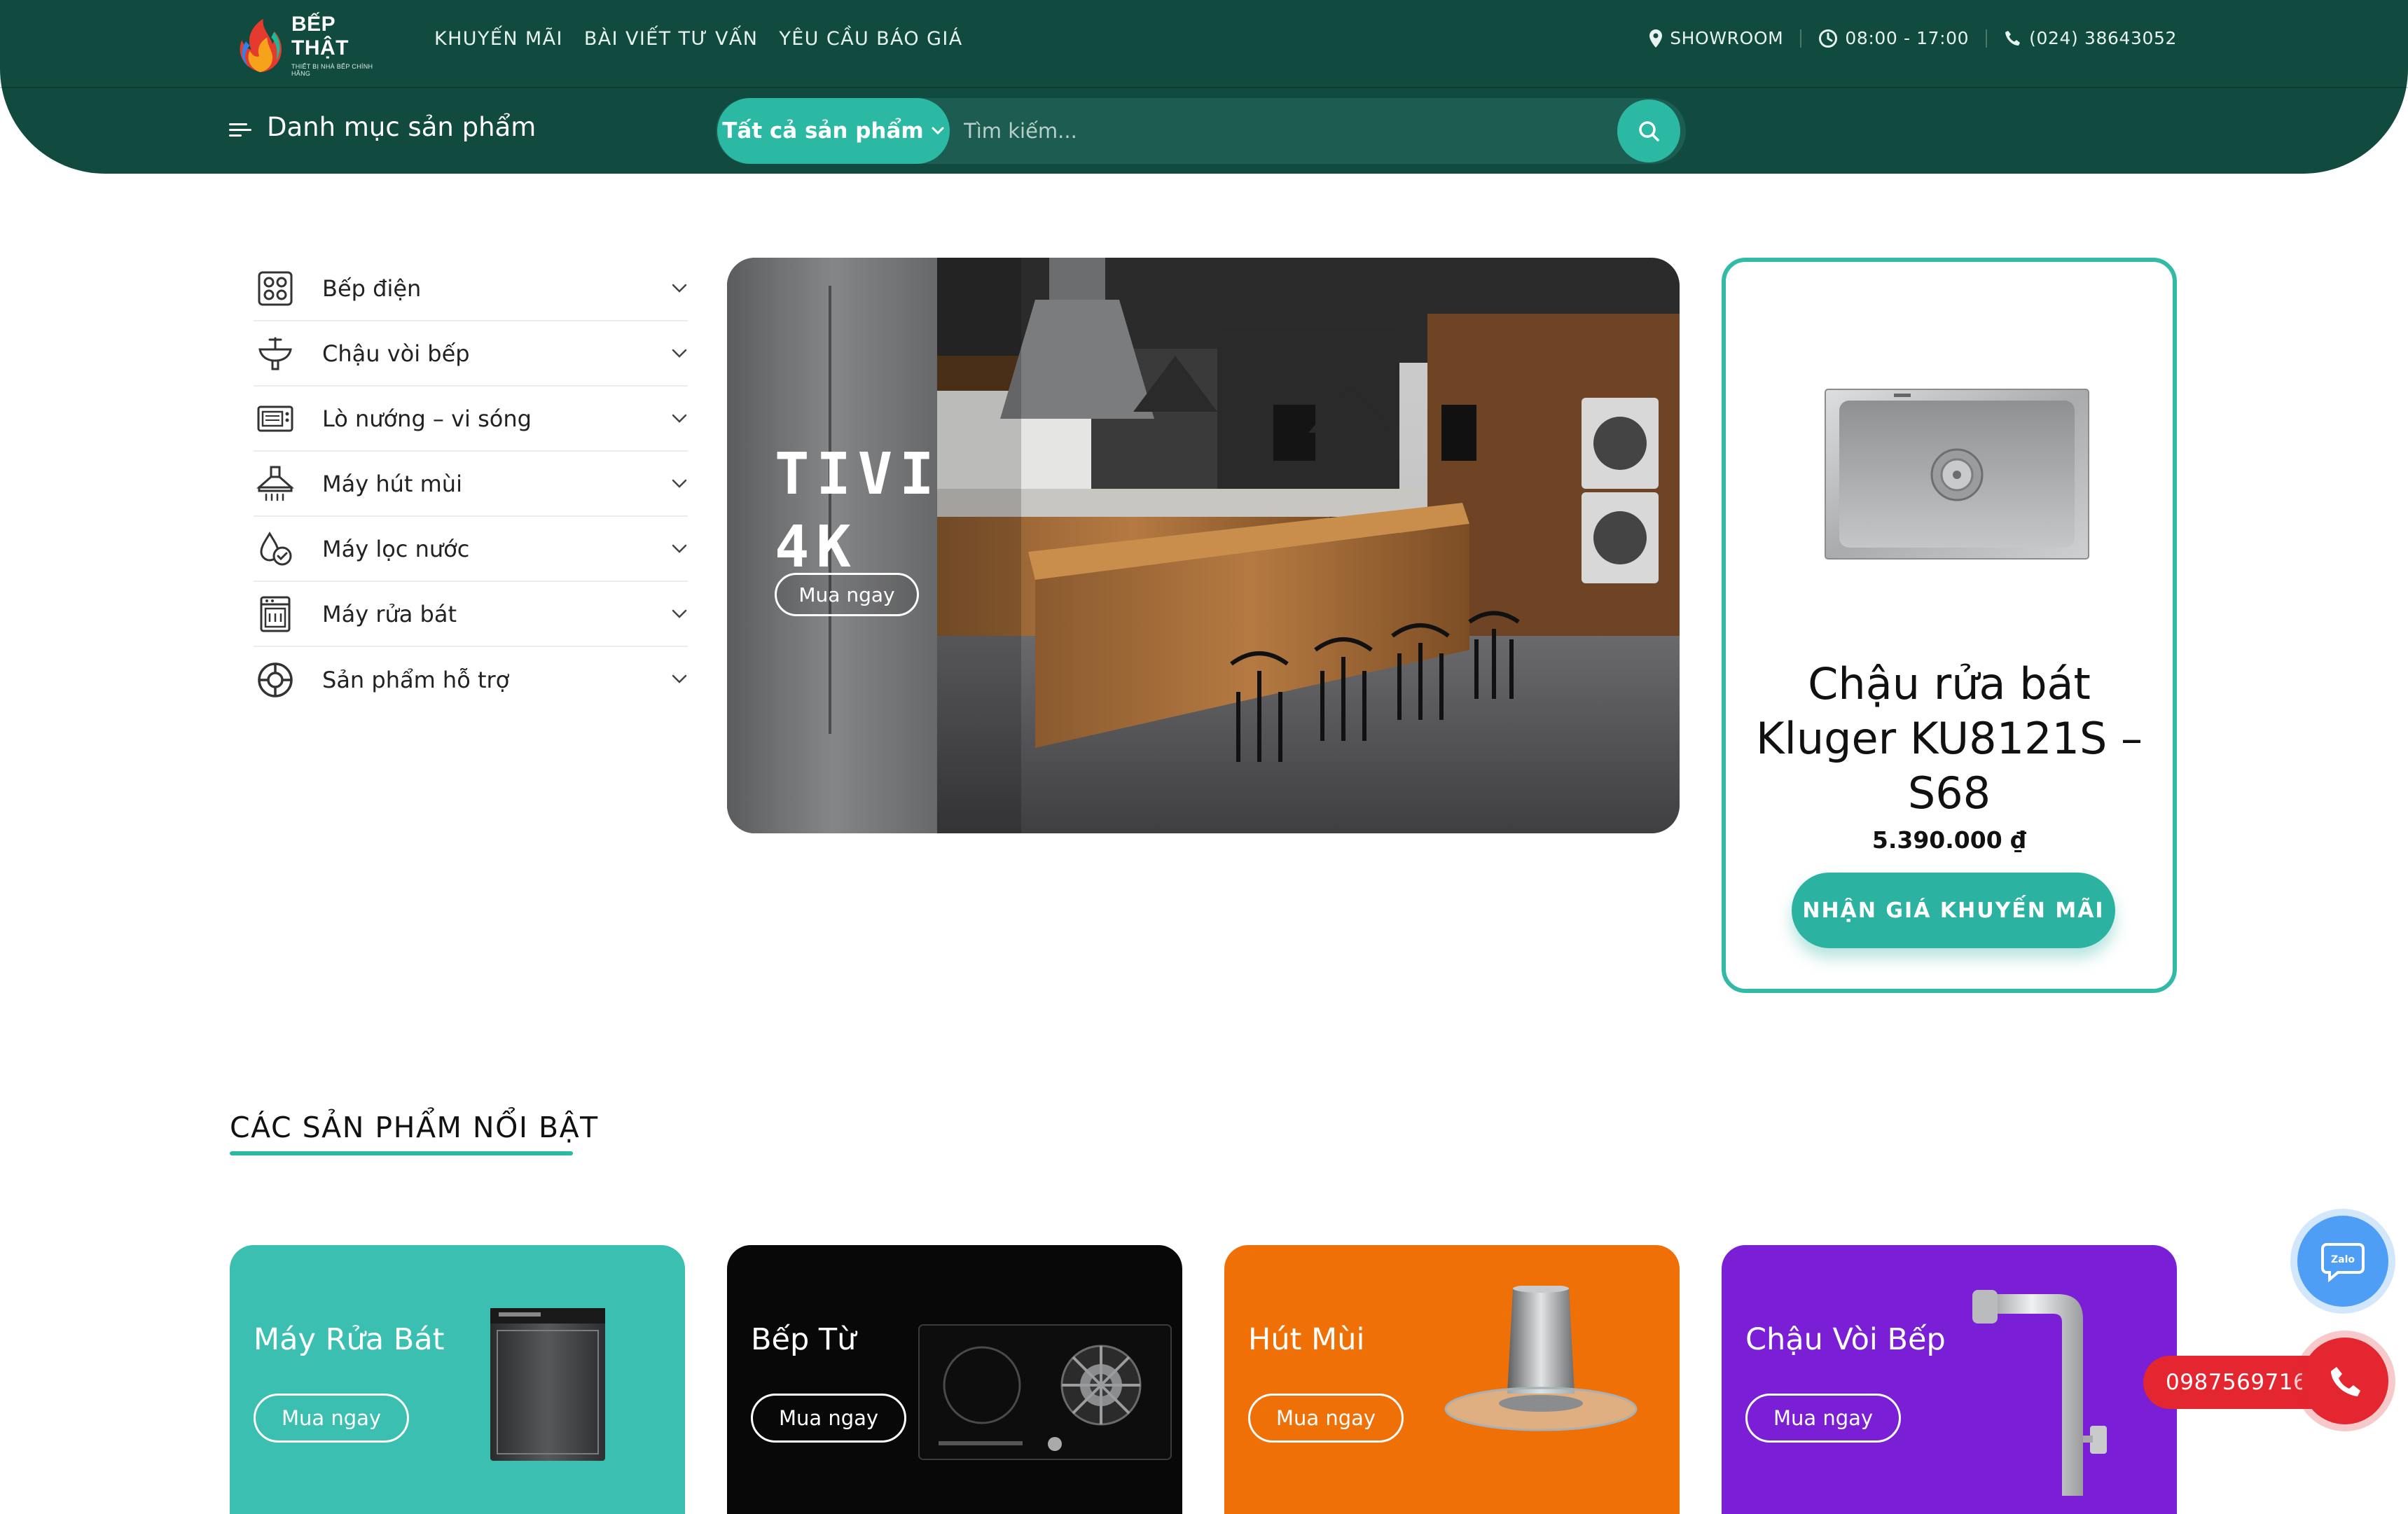 The height and width of the screenshot is (1514, 2408). I want to click on zalo-label: Zalo, so click(2343, 1259).